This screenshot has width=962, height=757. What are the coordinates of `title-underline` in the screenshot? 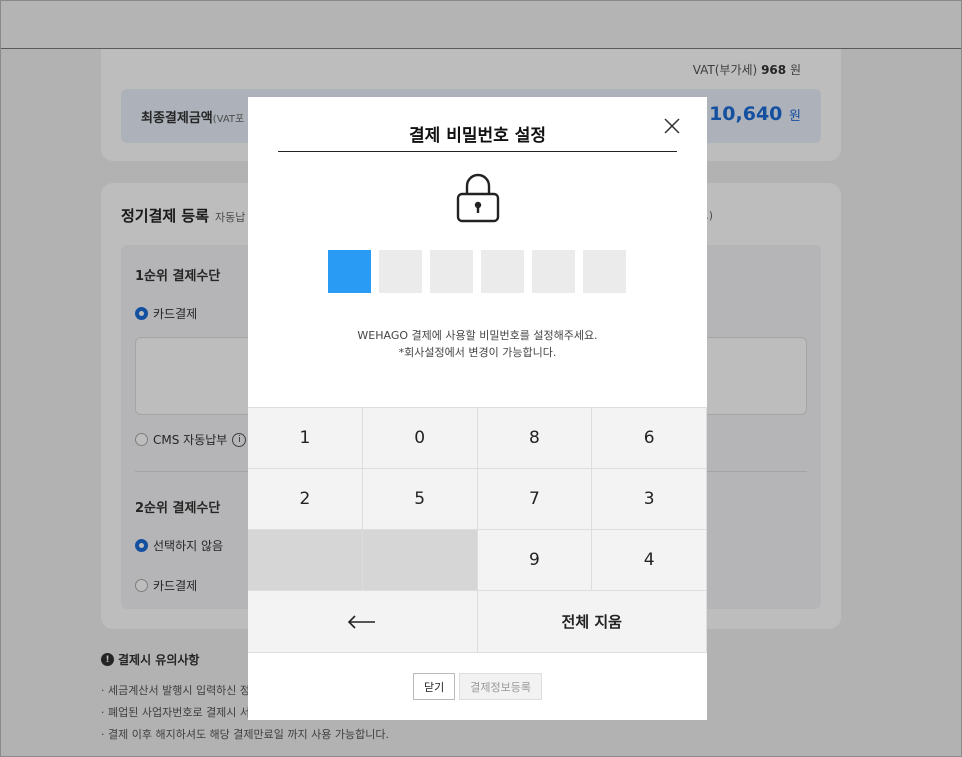 It's located at (477, 151).